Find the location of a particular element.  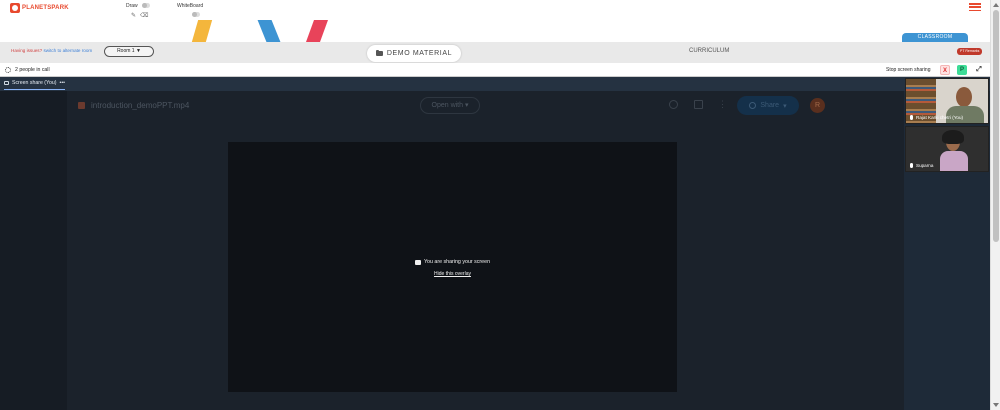

folder-icon is located at coordinates (379, 52).